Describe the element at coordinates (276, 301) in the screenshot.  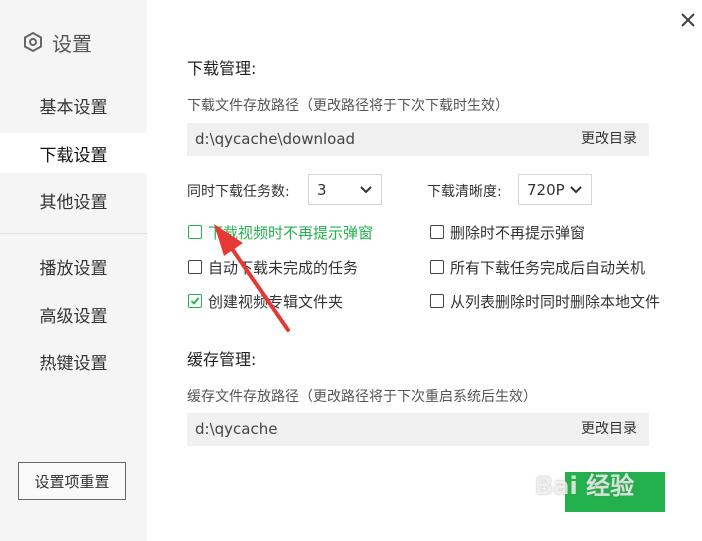
I see `checkbox-label: 创建视频专辑文件夹` at that location.